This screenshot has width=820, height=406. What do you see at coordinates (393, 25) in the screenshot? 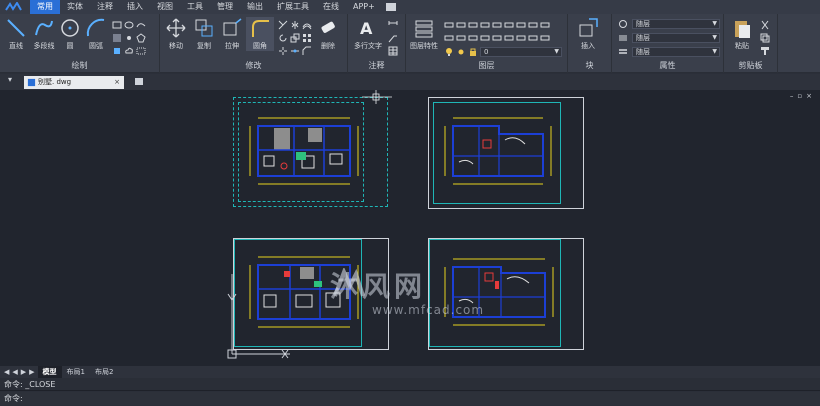
I see `linear-dimension-icon` at bounding box center [393, 25].